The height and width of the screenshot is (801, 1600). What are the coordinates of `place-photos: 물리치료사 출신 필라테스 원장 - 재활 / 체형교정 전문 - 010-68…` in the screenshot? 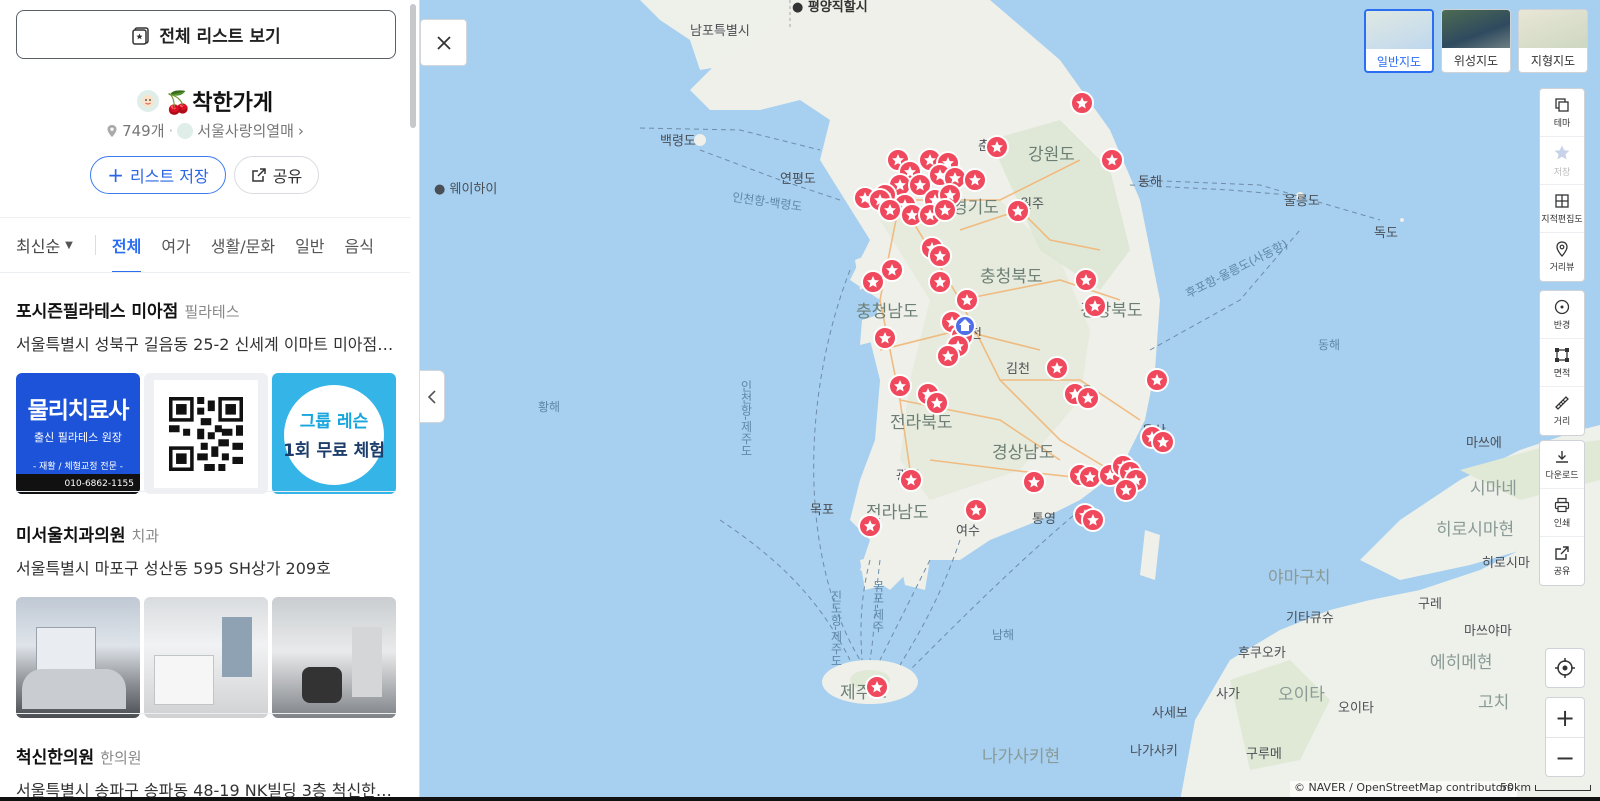 It's located at (206, 433).